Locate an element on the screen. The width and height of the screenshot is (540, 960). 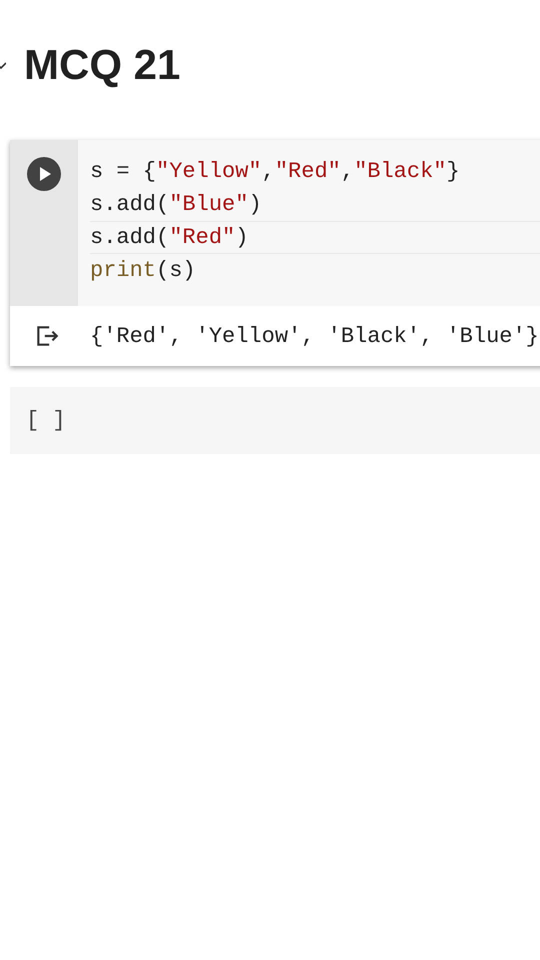
code-line: s = {"Yellow","Red","Black"} is located at coordinates (275, 172).